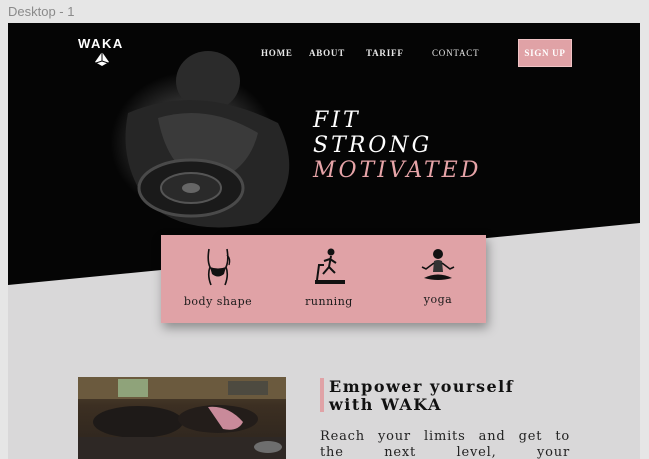 This screenshot has width=649, height=459. What do you see at coordinates (329, 301) in the screenshot?
I see `feature-label: running` at bounding box center [329, 301].